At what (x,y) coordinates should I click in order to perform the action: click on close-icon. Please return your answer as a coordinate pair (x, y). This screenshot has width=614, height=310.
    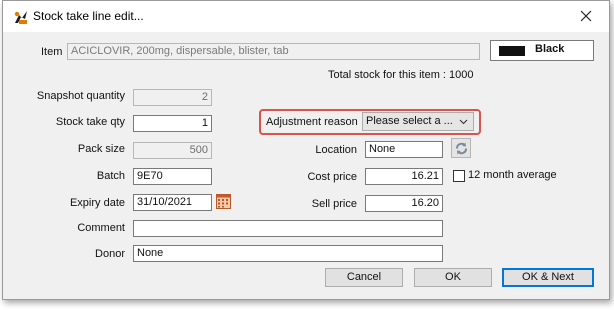
    Looking at the image, I should click on (586, 16).